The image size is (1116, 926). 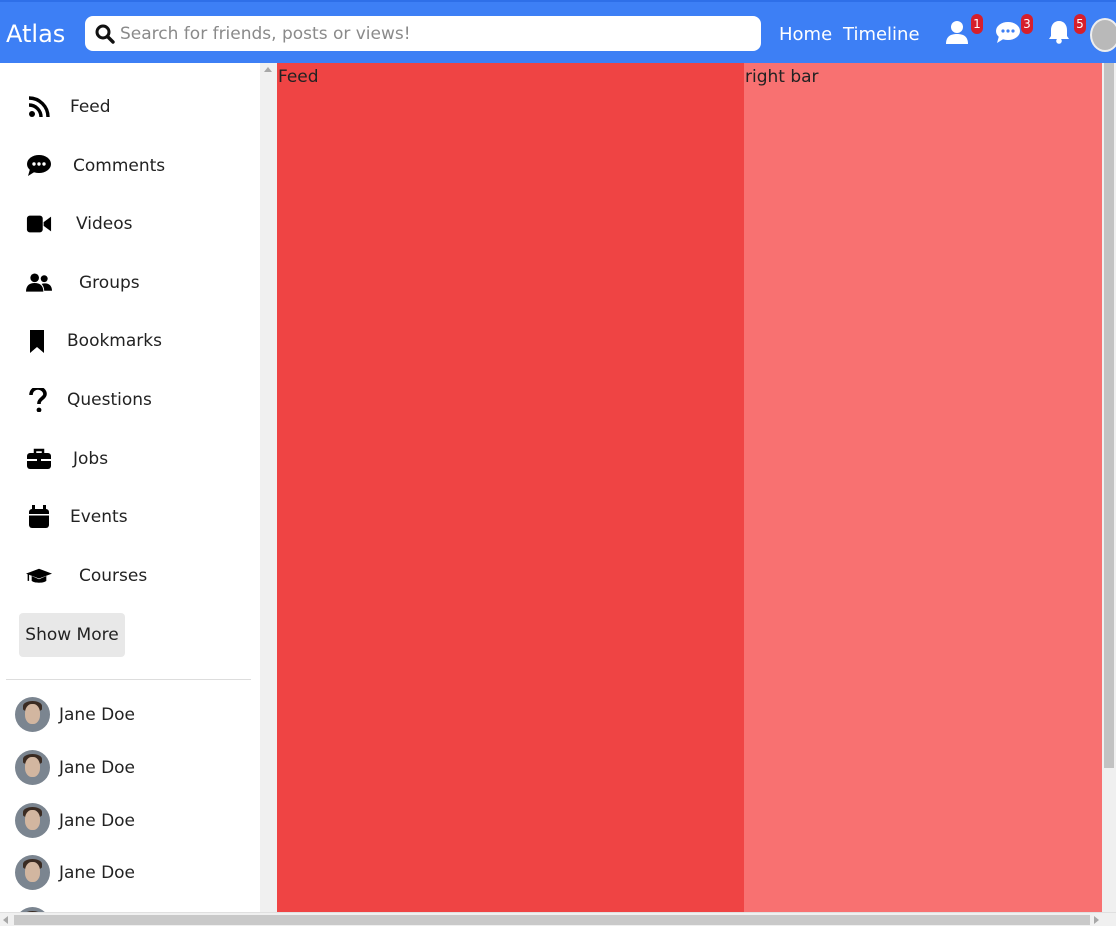 What do you see at coordinates (104, 224) in the screenshot?
I see `sidebar-item-label: Videos` at bounding box center [104, 224].